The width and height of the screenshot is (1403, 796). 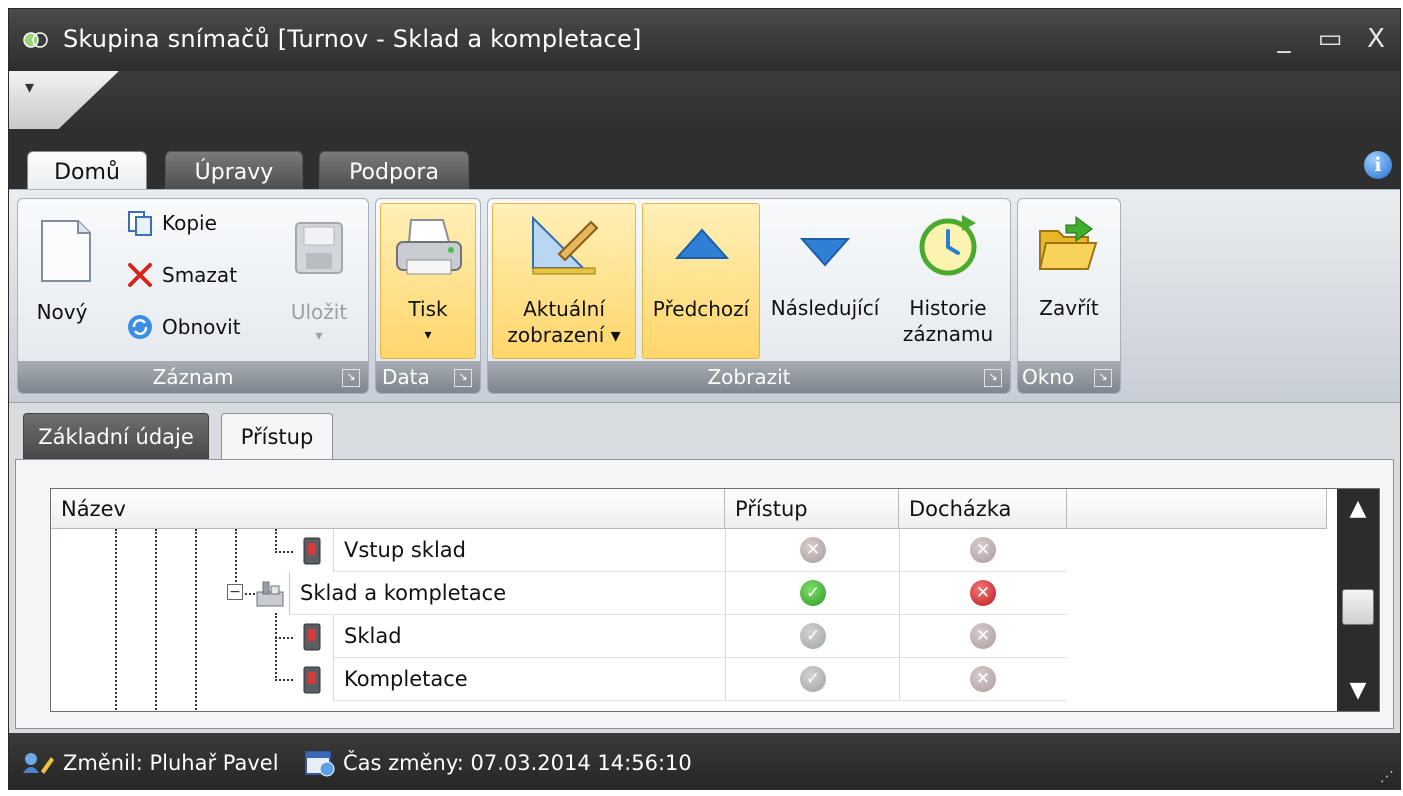 What do you see at coordinates (1284, 39) in the screenshot?
I see `minimize-button: _` at bounding box center [1284, 39].